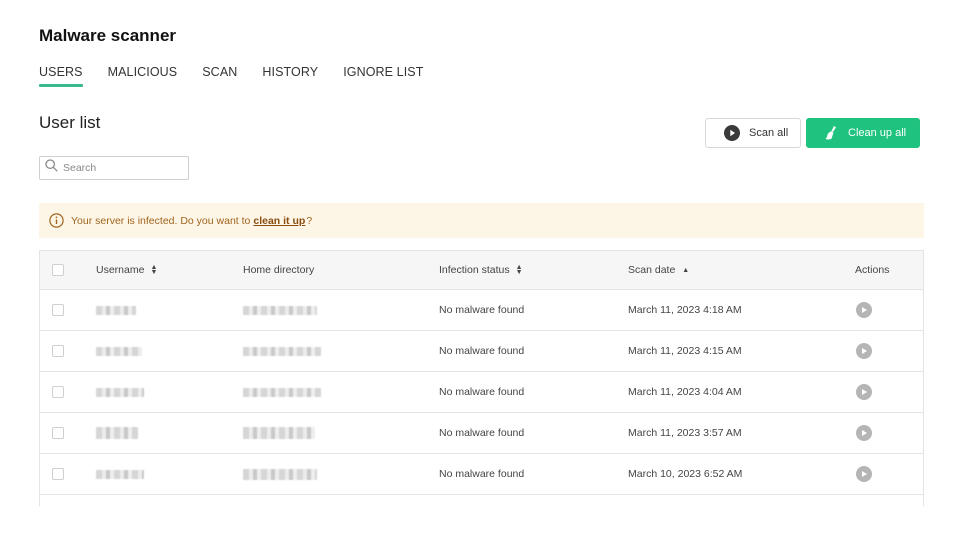  I want to click on table-row: No malware found March 11, 2023 3:57 AM, so click(481, 433).